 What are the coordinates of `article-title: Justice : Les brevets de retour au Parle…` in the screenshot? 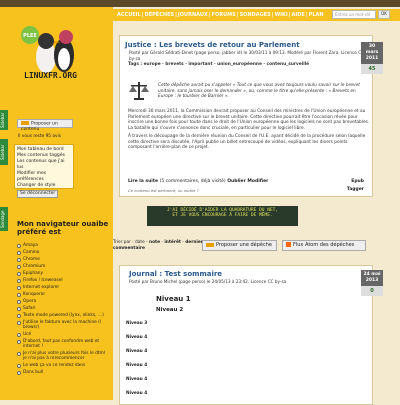 It's located at (212, 45).